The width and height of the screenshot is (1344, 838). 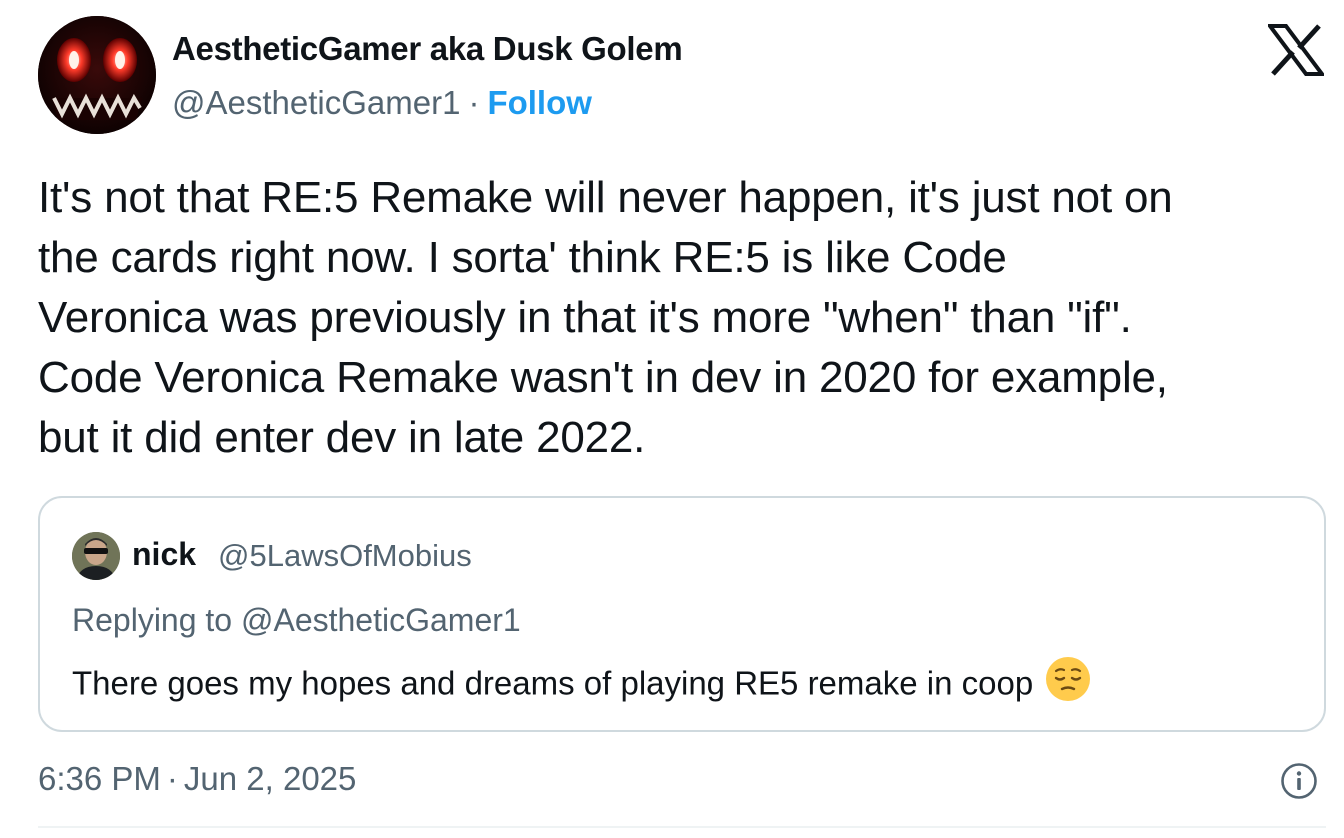 I want to click on author-handle-row: @AestheticGamer1 · Follow, so click(x=382, y=103).